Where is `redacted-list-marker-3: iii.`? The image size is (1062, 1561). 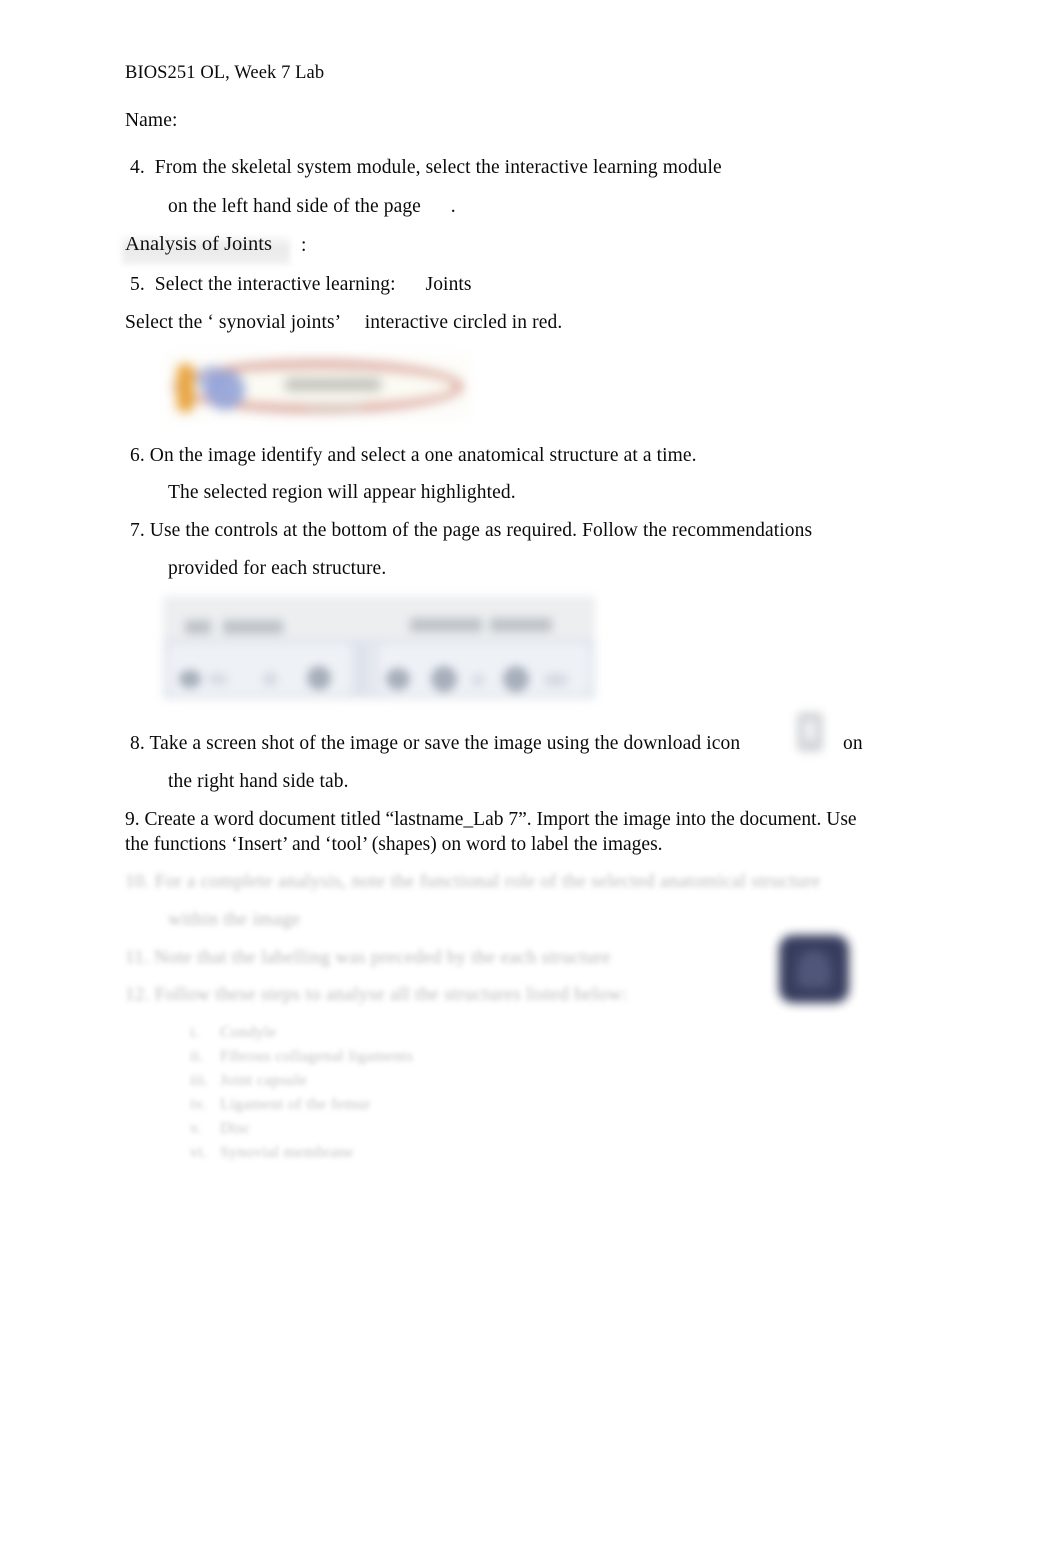
redacted-list-marker-3: iii. is located at coordinates (199, 1080).